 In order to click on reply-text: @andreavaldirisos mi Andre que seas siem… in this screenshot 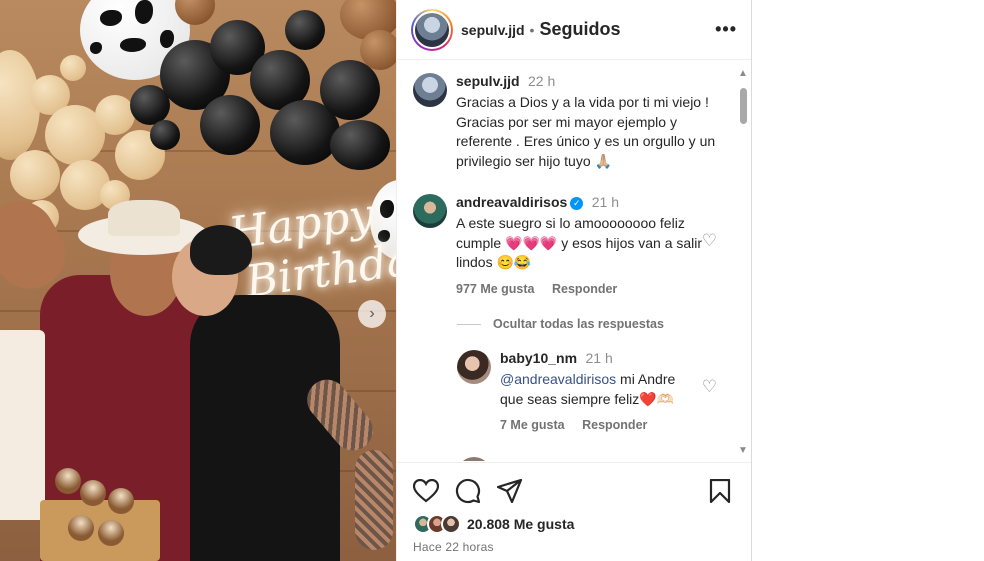, I will do `click(597, 389)`.